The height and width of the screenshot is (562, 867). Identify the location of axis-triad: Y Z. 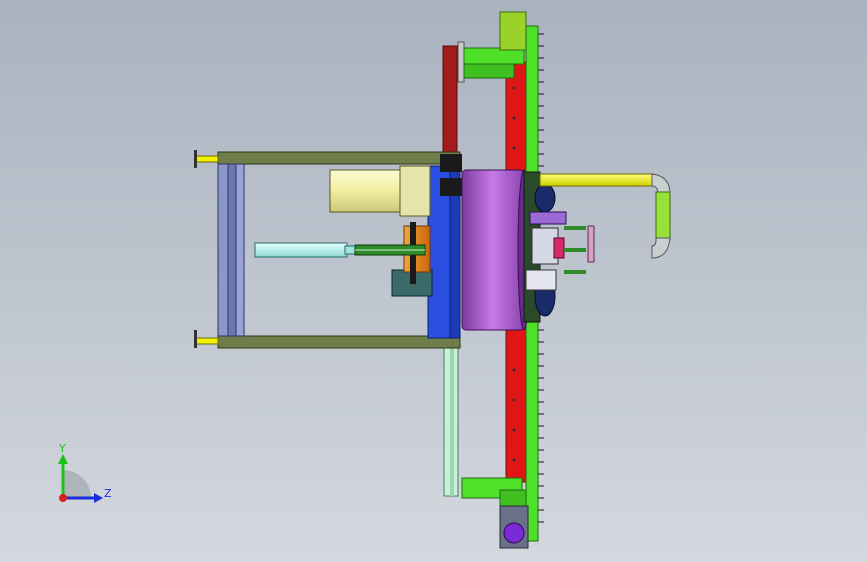
(85, 472).